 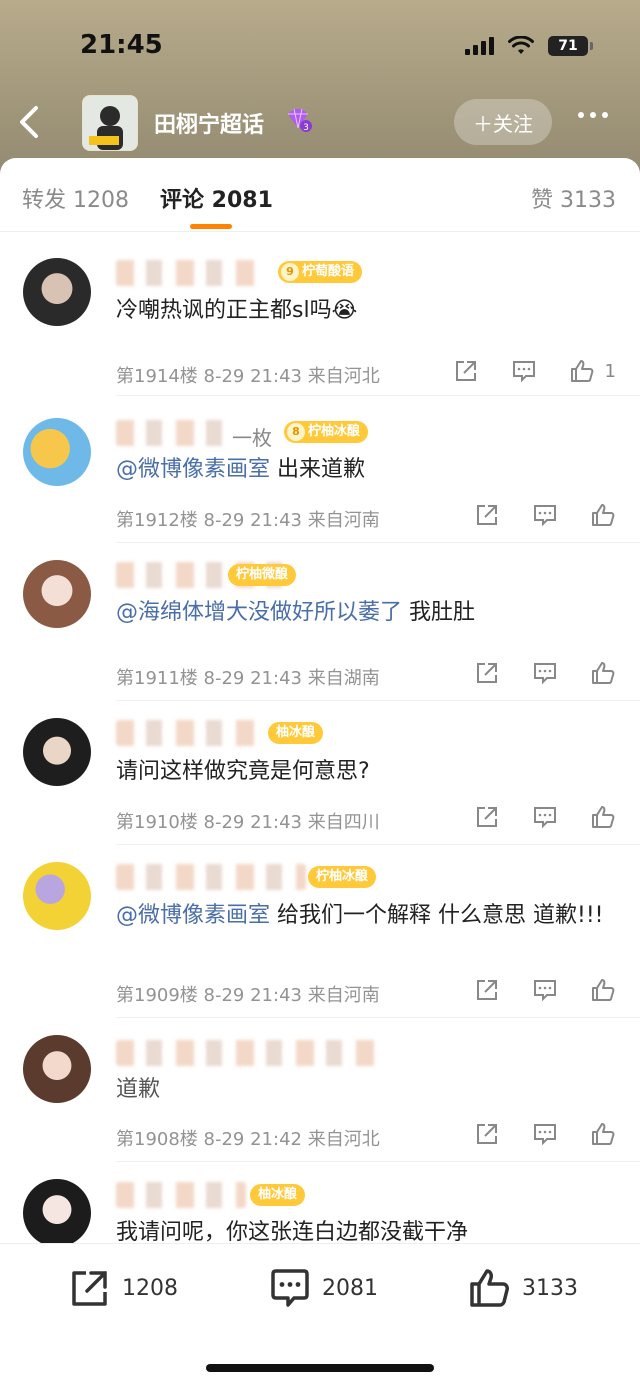 What do you see at coordinates (320, 272) in the screenshot?
I see `fan-level-badge: 9 柠萄酸语` at bounding box center [320, 272].